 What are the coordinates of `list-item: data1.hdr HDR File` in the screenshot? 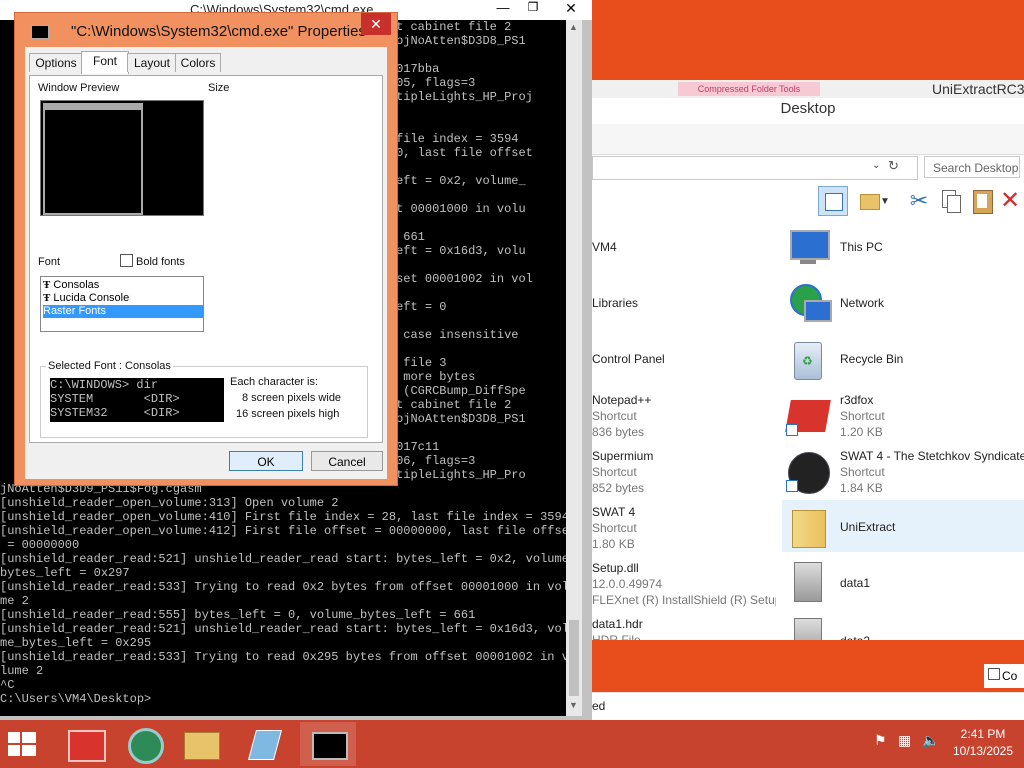 It's located at (617, 628).